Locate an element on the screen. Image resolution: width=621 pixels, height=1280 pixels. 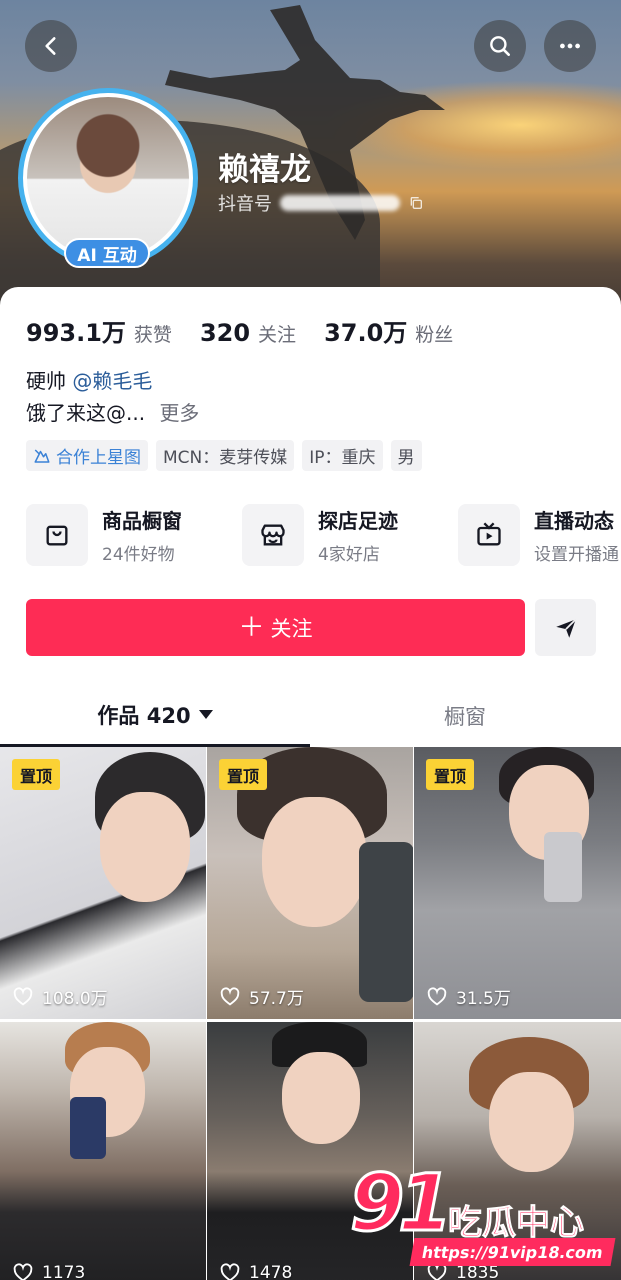
like-count: 31.5万 is located at coordinates (468, 996).